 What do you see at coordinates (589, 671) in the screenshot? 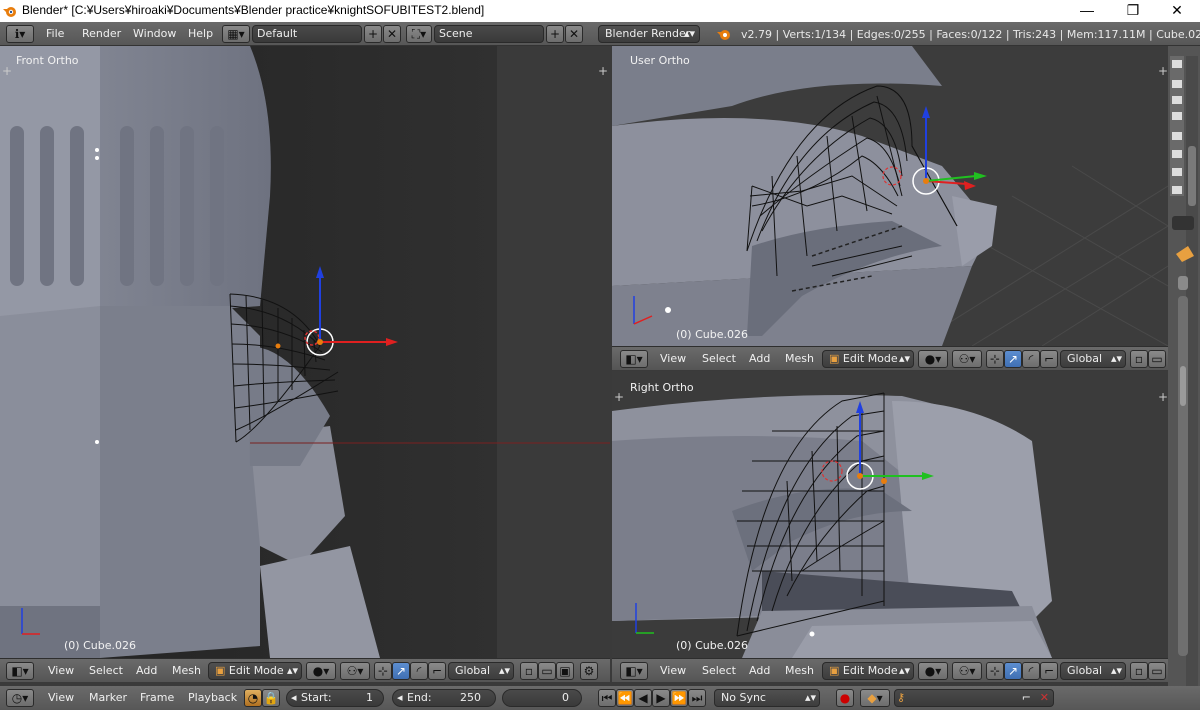
I see `occlude-geometry-icon: ⚙` at bounding box center [589, 671].